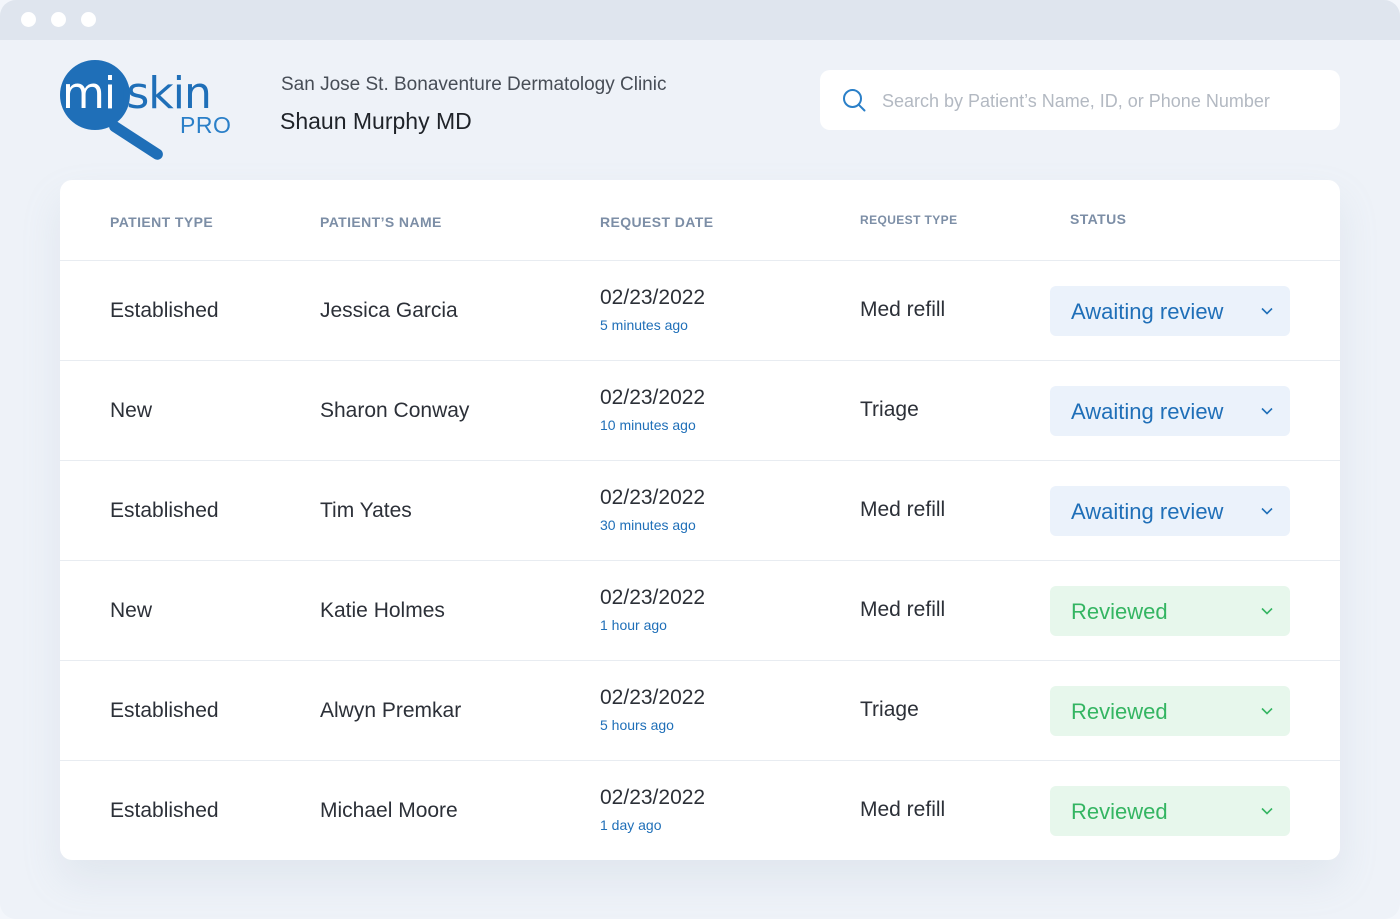 This screenshot has height=919, width=1400. Describe the element at coordinates (89, 93) in the screenshot. I see `logo-text-mi: mi` at that location.